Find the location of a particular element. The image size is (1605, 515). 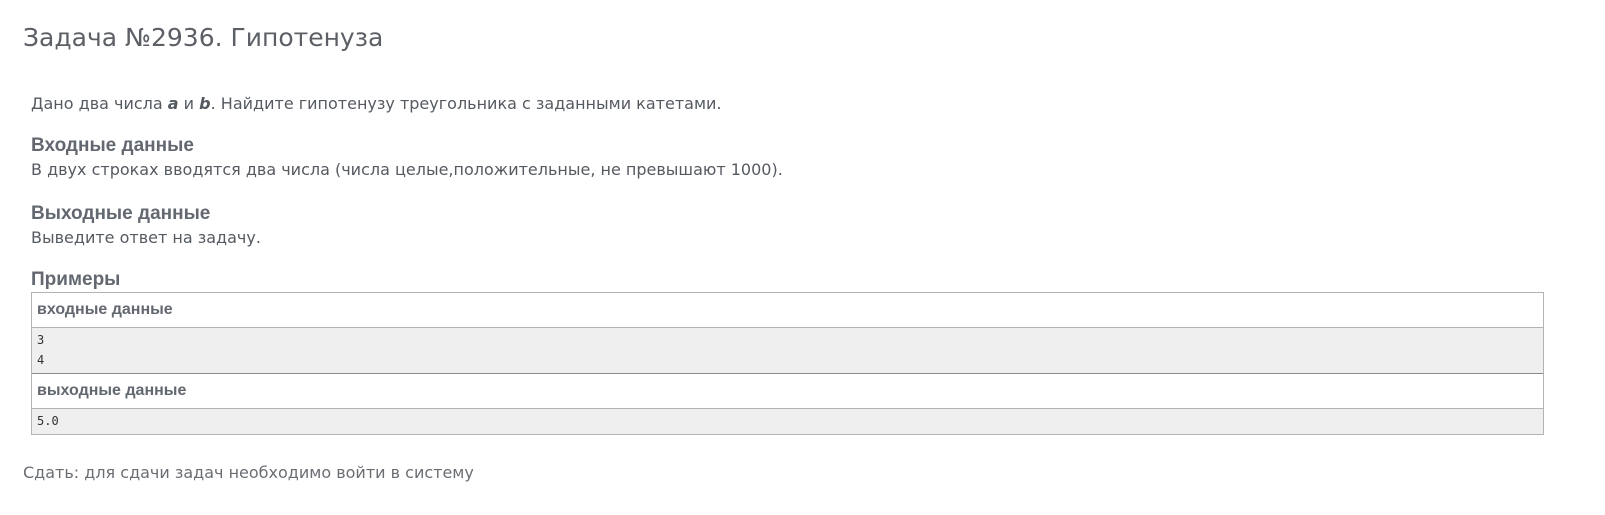

legend-prefix: Дано два числа is located at coordinates (99, 103).